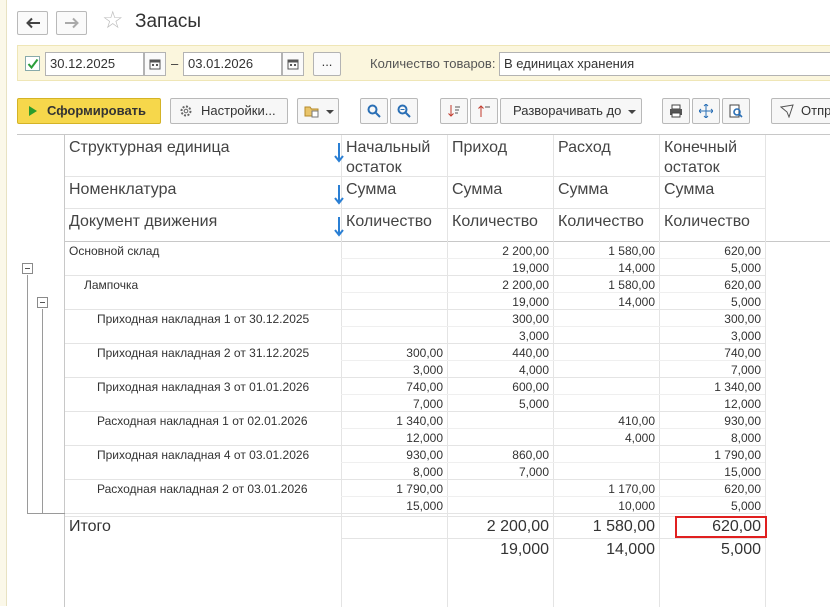 This screenshot has height=607, width=830. What do you see at coordinates (388, 147) in the screenshot?
I see `col-opening-title-1: Начальный` at bounding box center [388, 147].